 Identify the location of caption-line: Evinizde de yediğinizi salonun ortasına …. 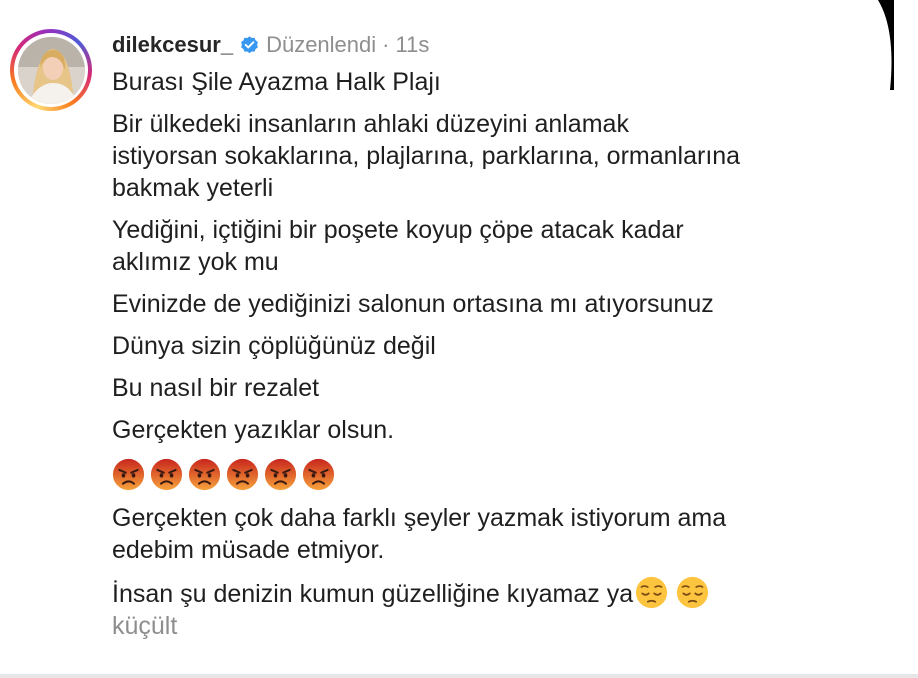
(413, 304).